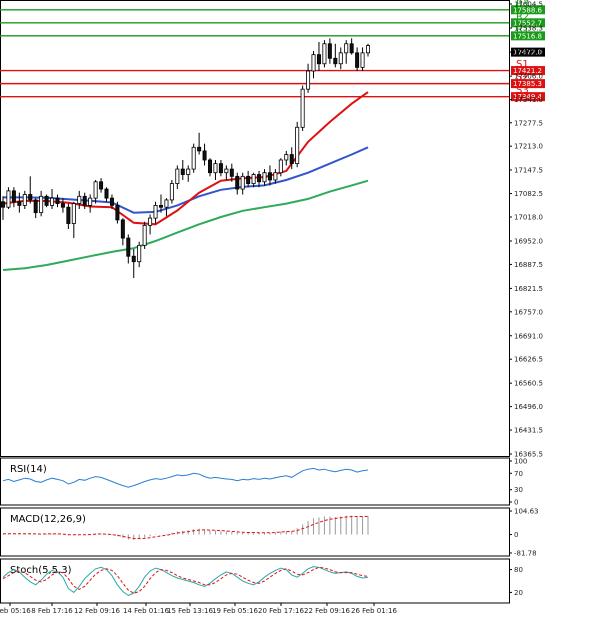  Describe the element at coordinates (190, 611) in the screenshot. I see `time-tick-label: 15 Feb 13:16` at that location.